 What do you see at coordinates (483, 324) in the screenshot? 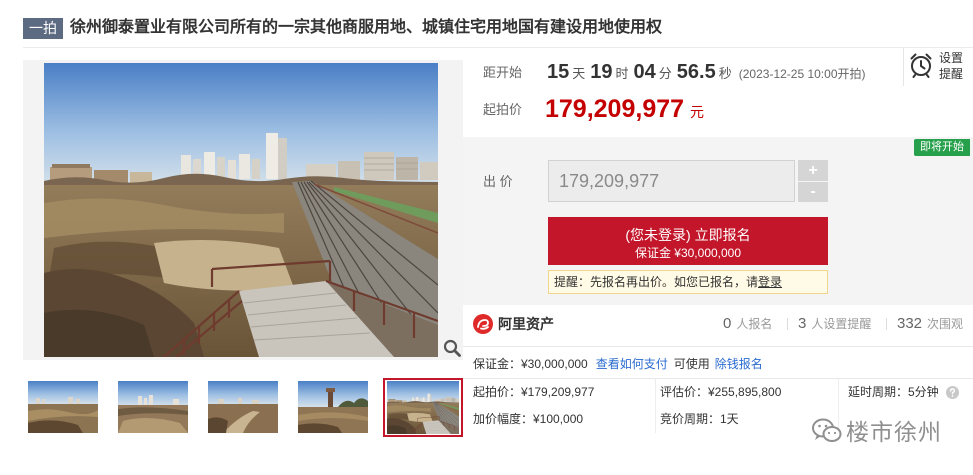
I see `alibaba-asset-logo-icon` at bounding box center [483, 324].